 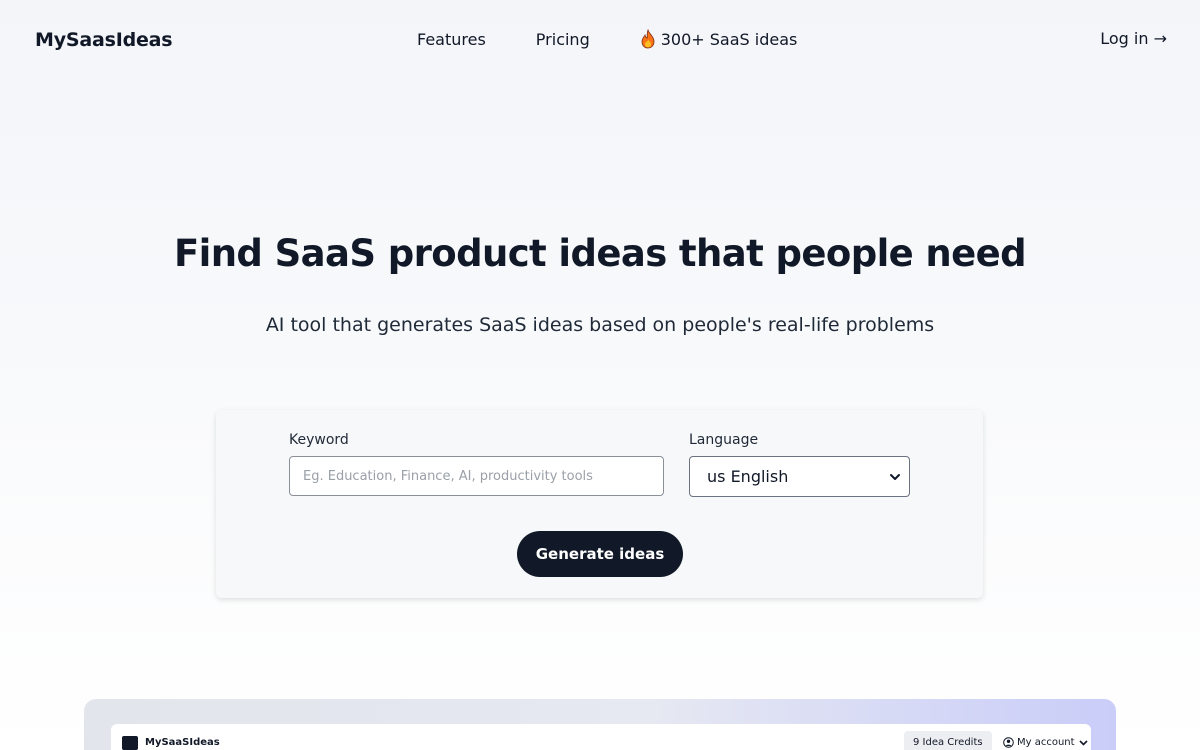 I want to click on keyword-input, so click(x=476, y=476).